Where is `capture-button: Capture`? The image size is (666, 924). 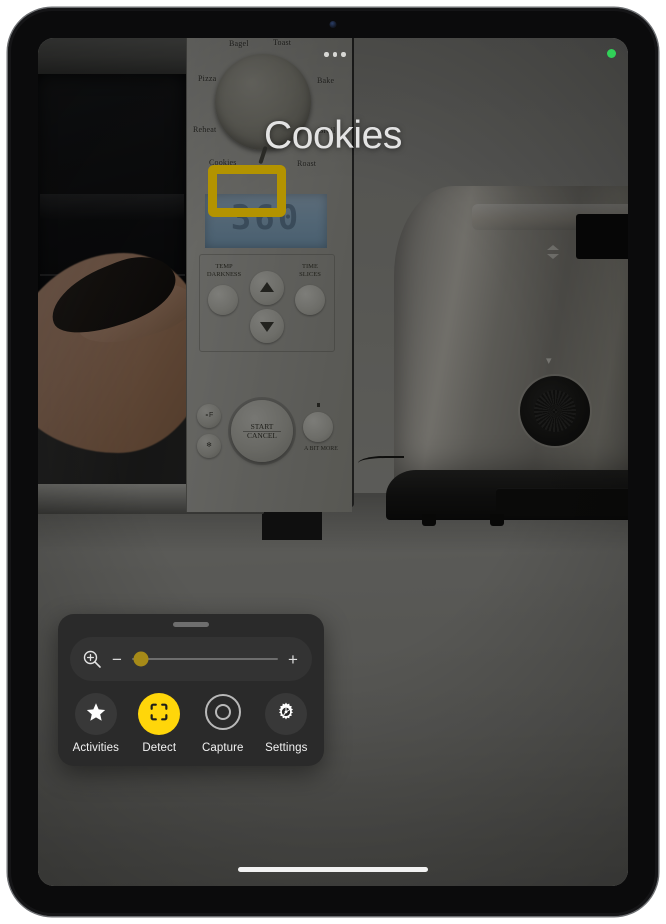 capture-button: Capture is located at coordinates (223, 723).